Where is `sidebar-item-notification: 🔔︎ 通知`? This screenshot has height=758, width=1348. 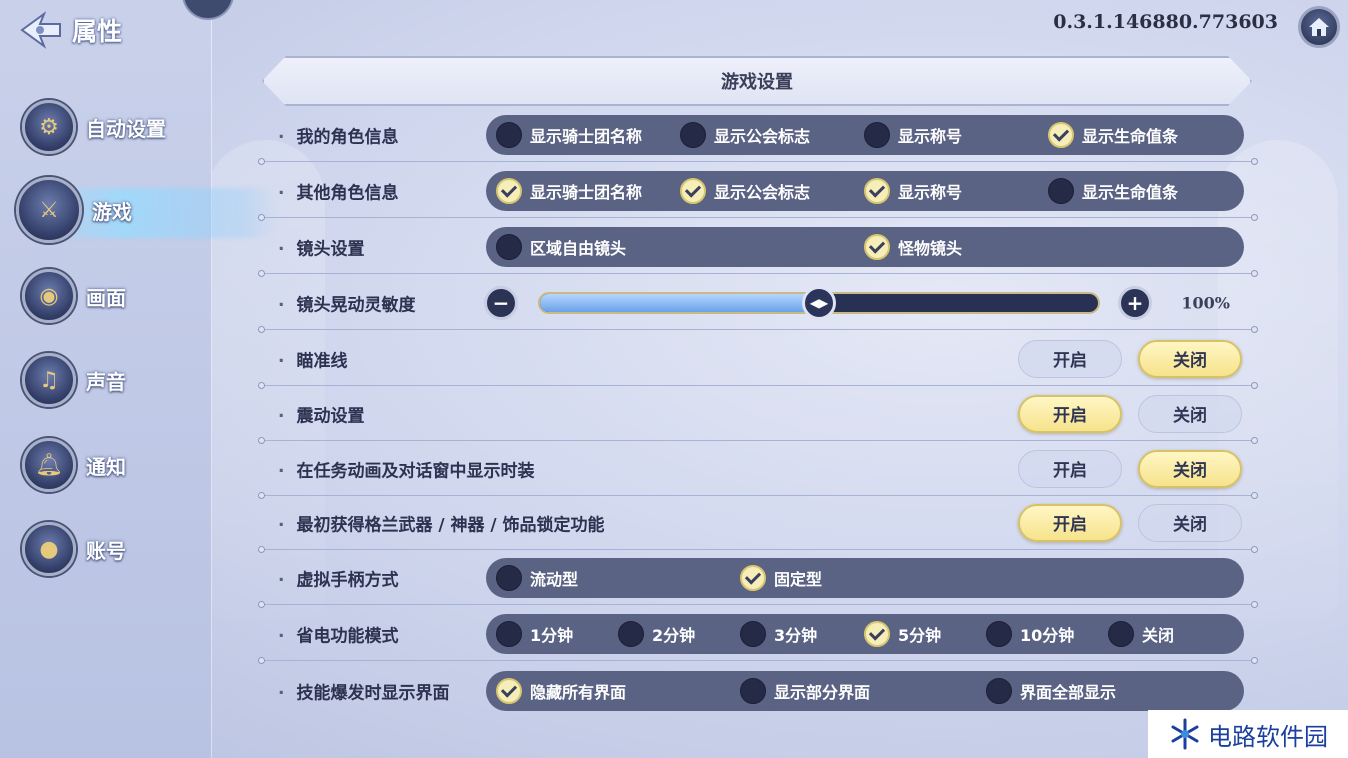 sidebar-item-notification: 🔔︎ 通知 is located at coordinates (74, 465).